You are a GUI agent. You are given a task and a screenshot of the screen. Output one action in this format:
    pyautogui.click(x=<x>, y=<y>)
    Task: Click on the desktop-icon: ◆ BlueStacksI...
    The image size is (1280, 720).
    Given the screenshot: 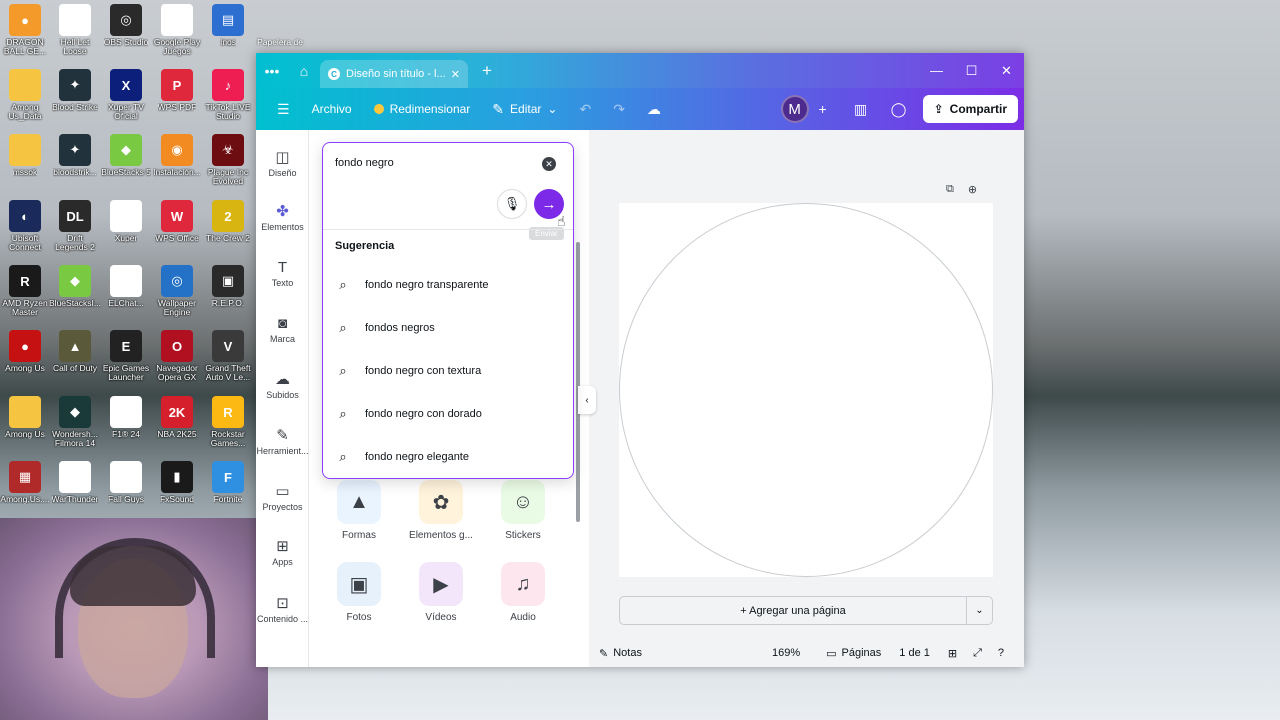 What is the action you would take?
    pyautogui.click(x=75, y=286)
    